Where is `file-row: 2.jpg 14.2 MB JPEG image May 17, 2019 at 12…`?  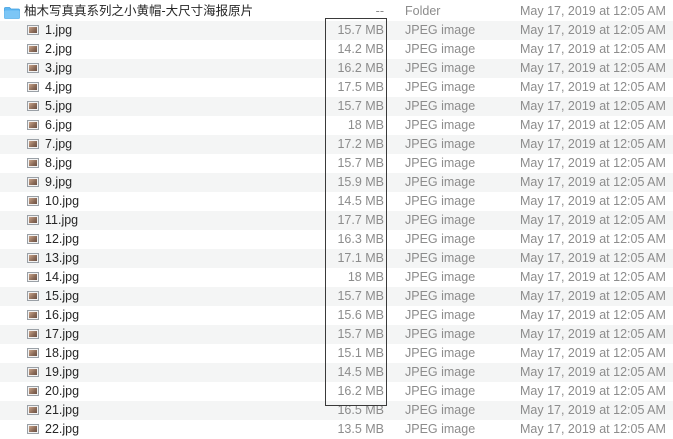
file-row: 2.jpg 14.2 MB JPEG image May 17, 2019 at 12… is located at coordinates (336, 49).